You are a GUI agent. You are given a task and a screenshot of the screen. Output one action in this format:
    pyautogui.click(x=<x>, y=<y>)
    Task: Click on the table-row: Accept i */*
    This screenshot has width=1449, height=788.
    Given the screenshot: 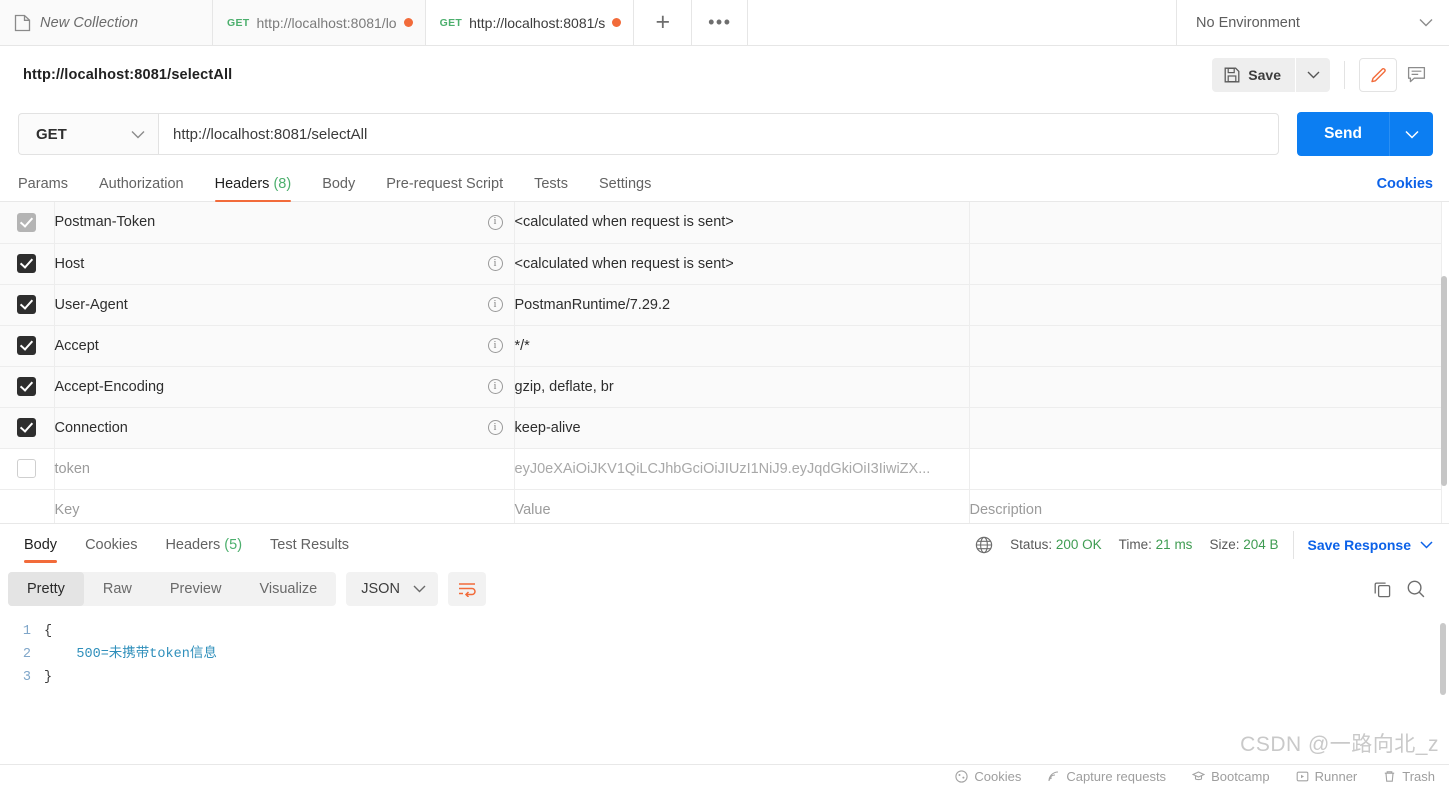 What is the action you would take?
    pyautogui.click(x=721, y=346)
    